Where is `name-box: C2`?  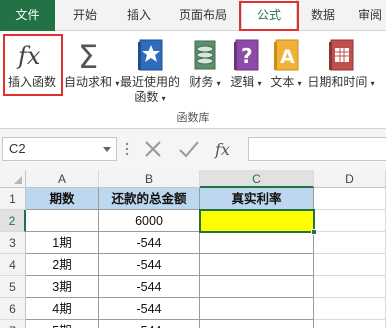 name-box: C2 is located at coordinates (59, 149).